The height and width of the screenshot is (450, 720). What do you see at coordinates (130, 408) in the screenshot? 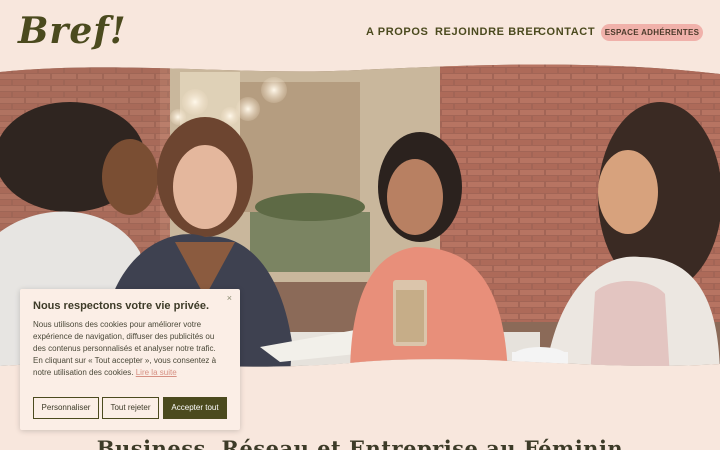
I see `tout-rejeter-button: Tout rejeter` at bounding box center [130, 408].